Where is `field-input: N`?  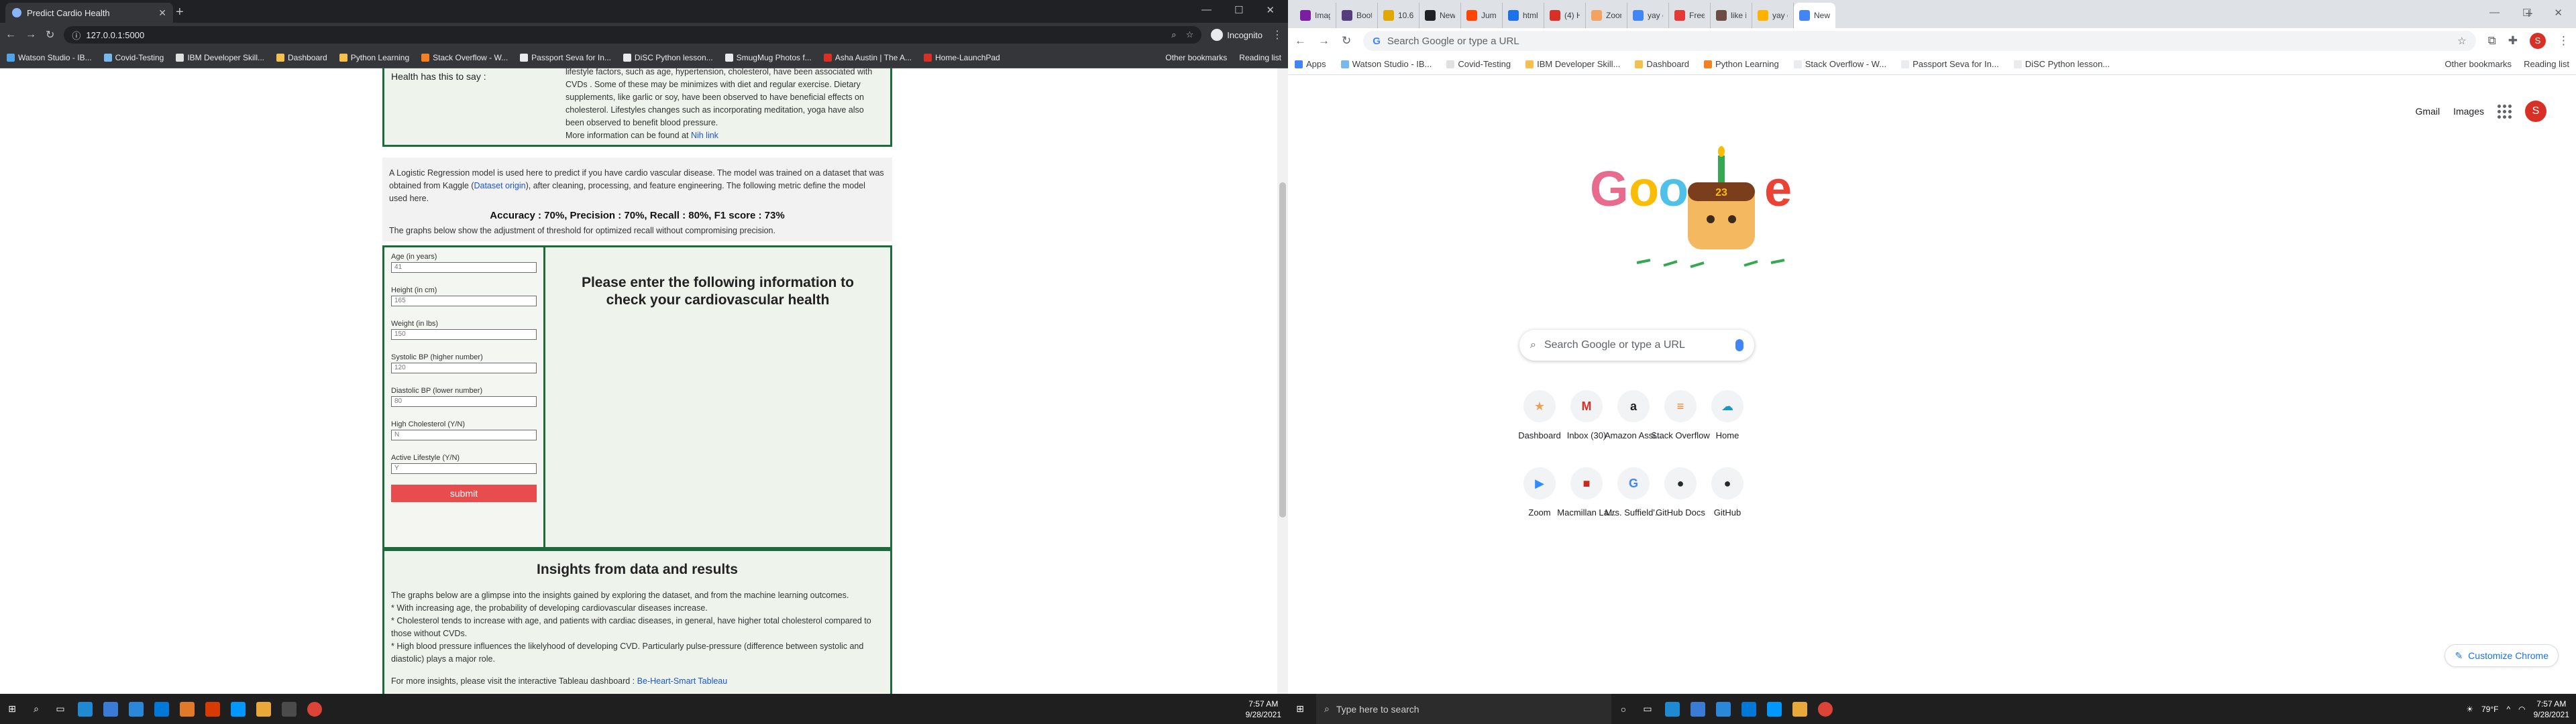
field-input: N is located at coordinates (464, 435).